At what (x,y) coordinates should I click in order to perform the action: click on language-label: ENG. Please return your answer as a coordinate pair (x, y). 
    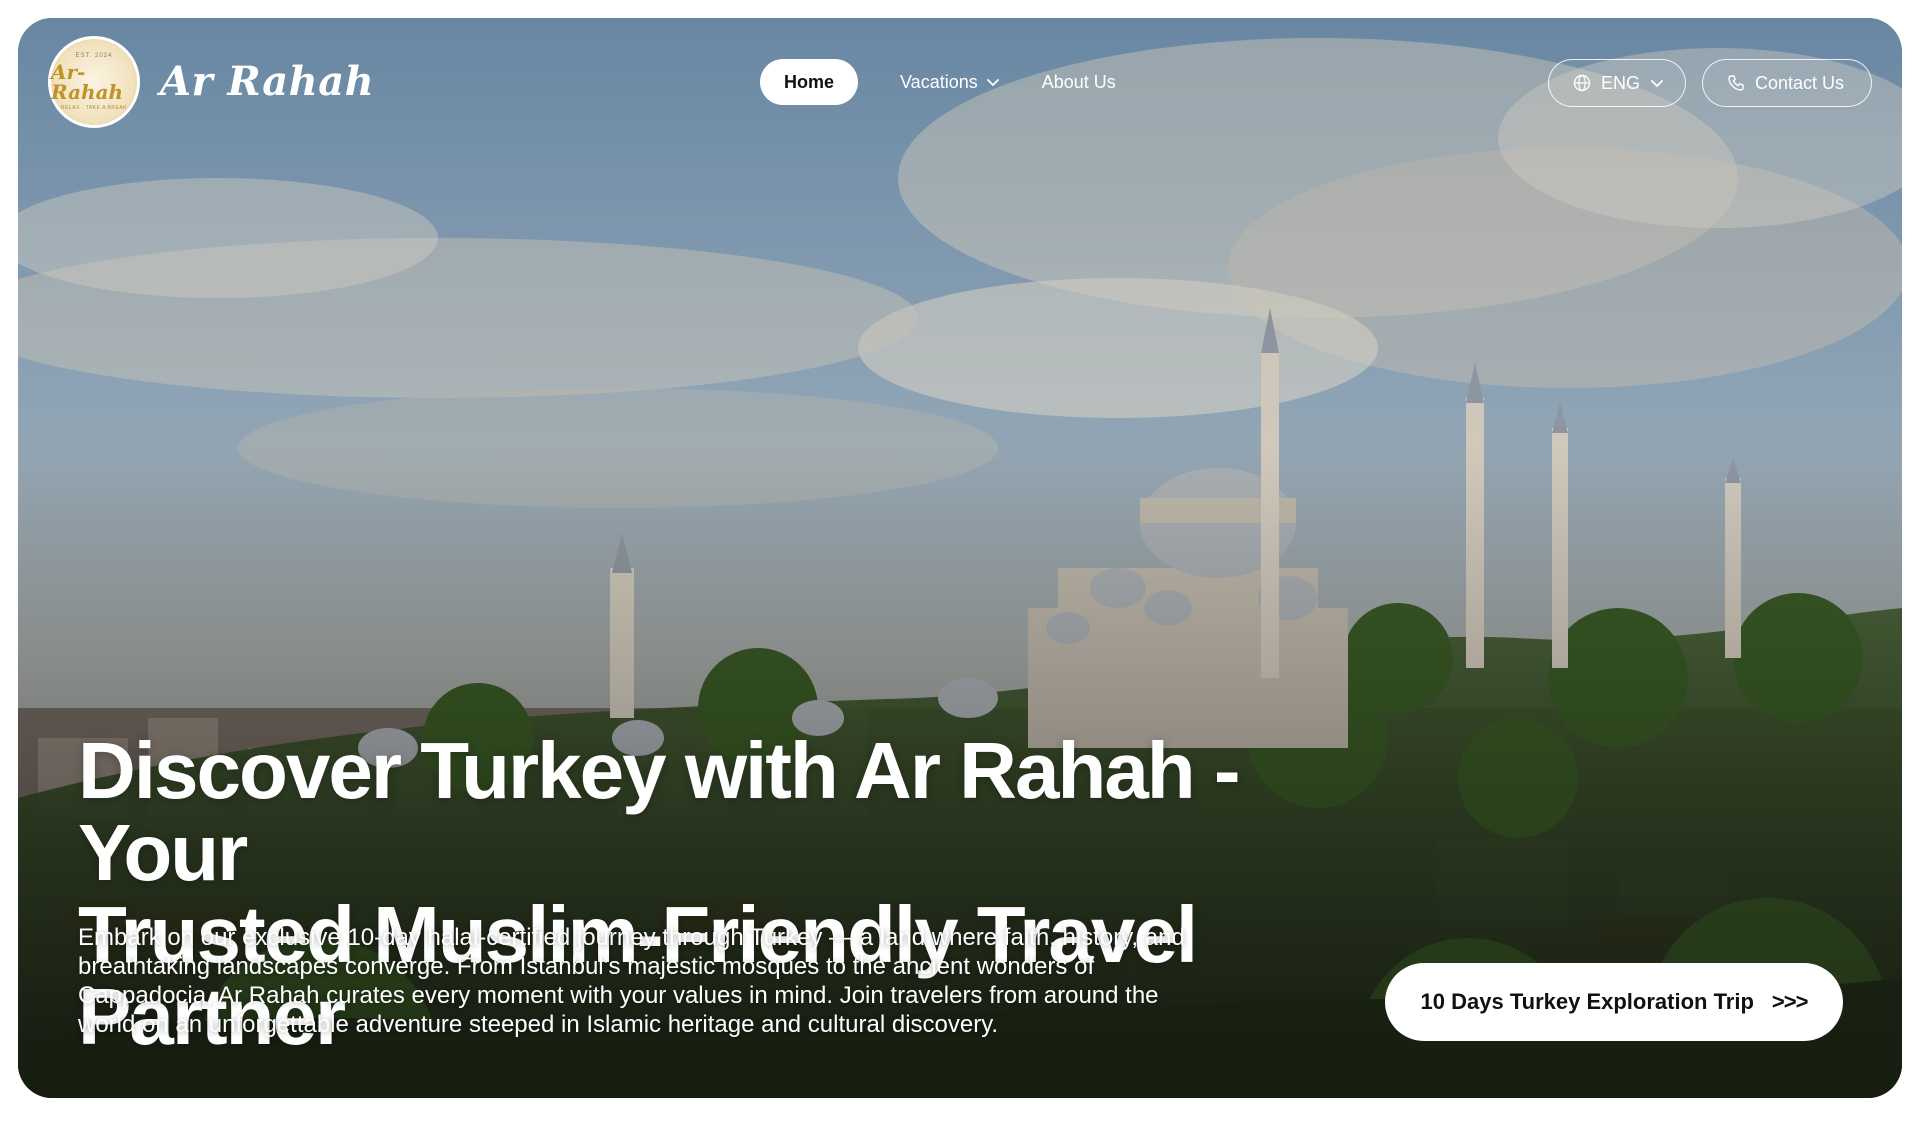
    Looking at the image, I should click on (1621, 82).